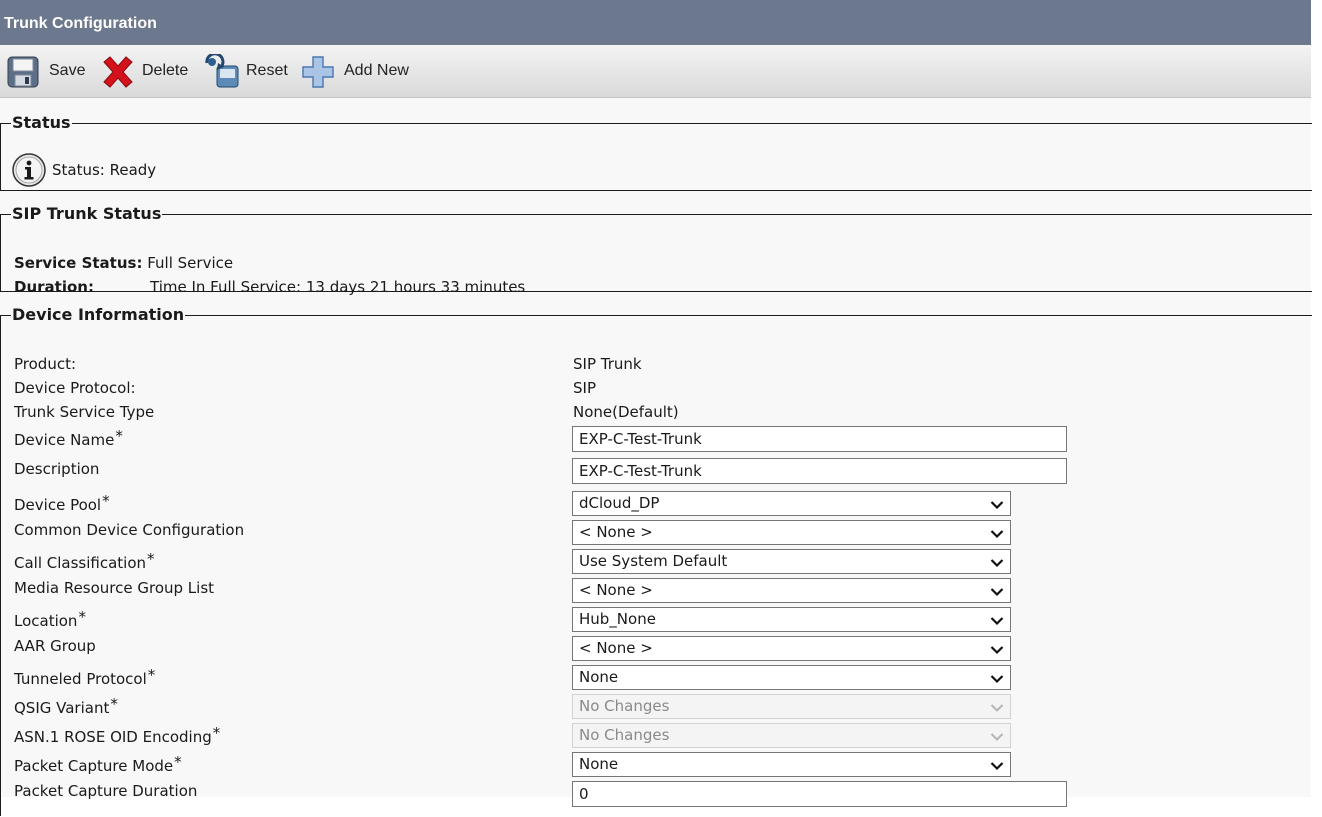 The width and height of the screenshot is (1322, 817). What do you see at coordinates (791, 619) in the screenshot?
I see `location-select: Hub_None` at bounding box center [791, 619].